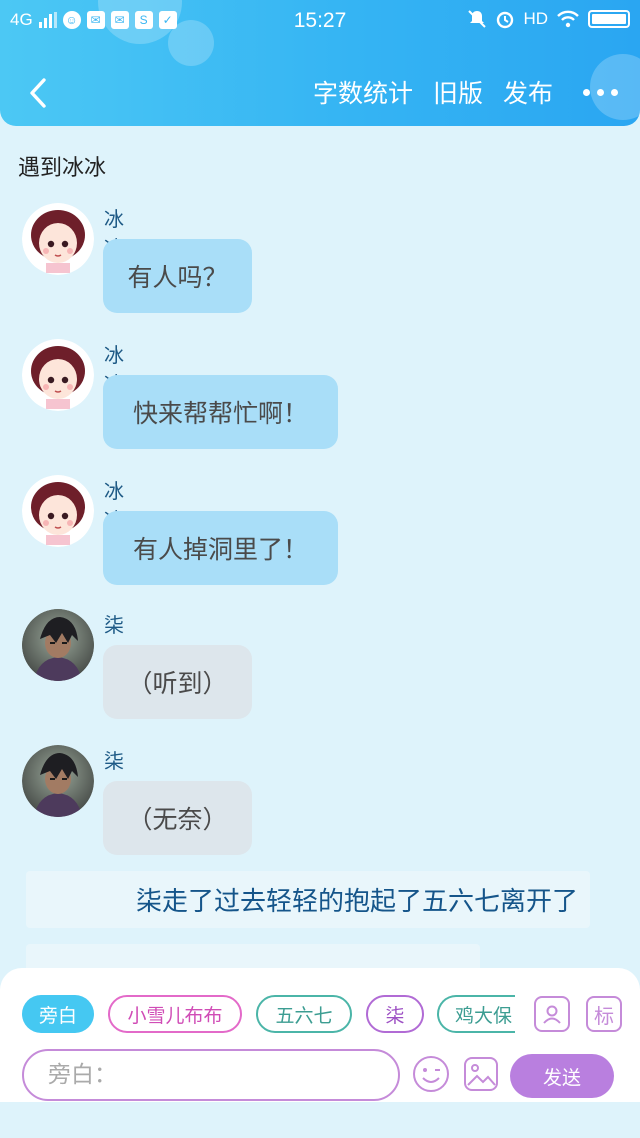 The height and width of the screenshot is (1138, 640). Describe the element at coordinates (220, 412) in the screenshot. I see `message-bubble: 快来帮帮忙啊！` at that location.